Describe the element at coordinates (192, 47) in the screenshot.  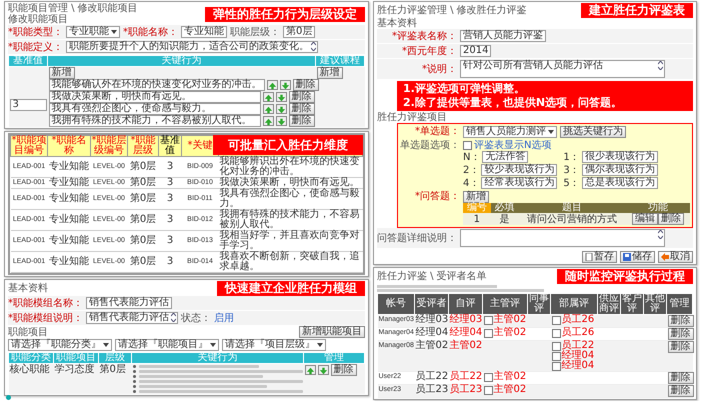
I see `text-area: 职能所要提升个人的知识能力，适合公司的政策变化。` at that location.